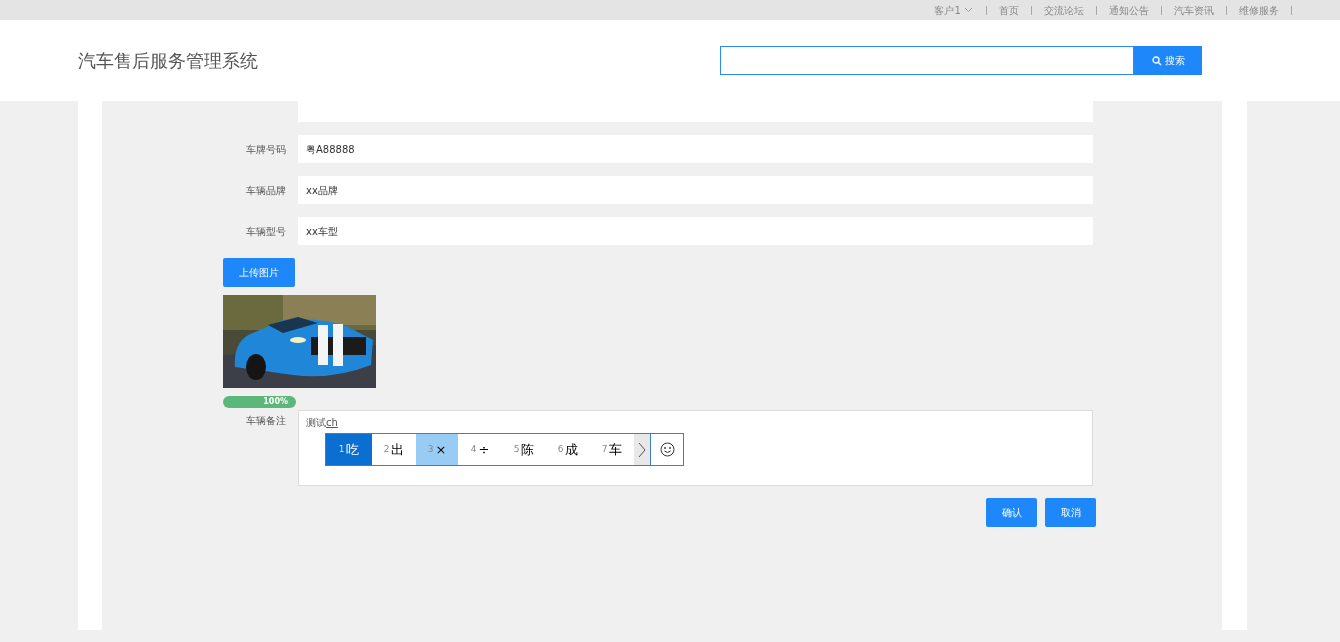 Image resolution: width=1340 pixels, height=642 pixels. I want to click on field-label: 车辆品牌, so click(266, 190).